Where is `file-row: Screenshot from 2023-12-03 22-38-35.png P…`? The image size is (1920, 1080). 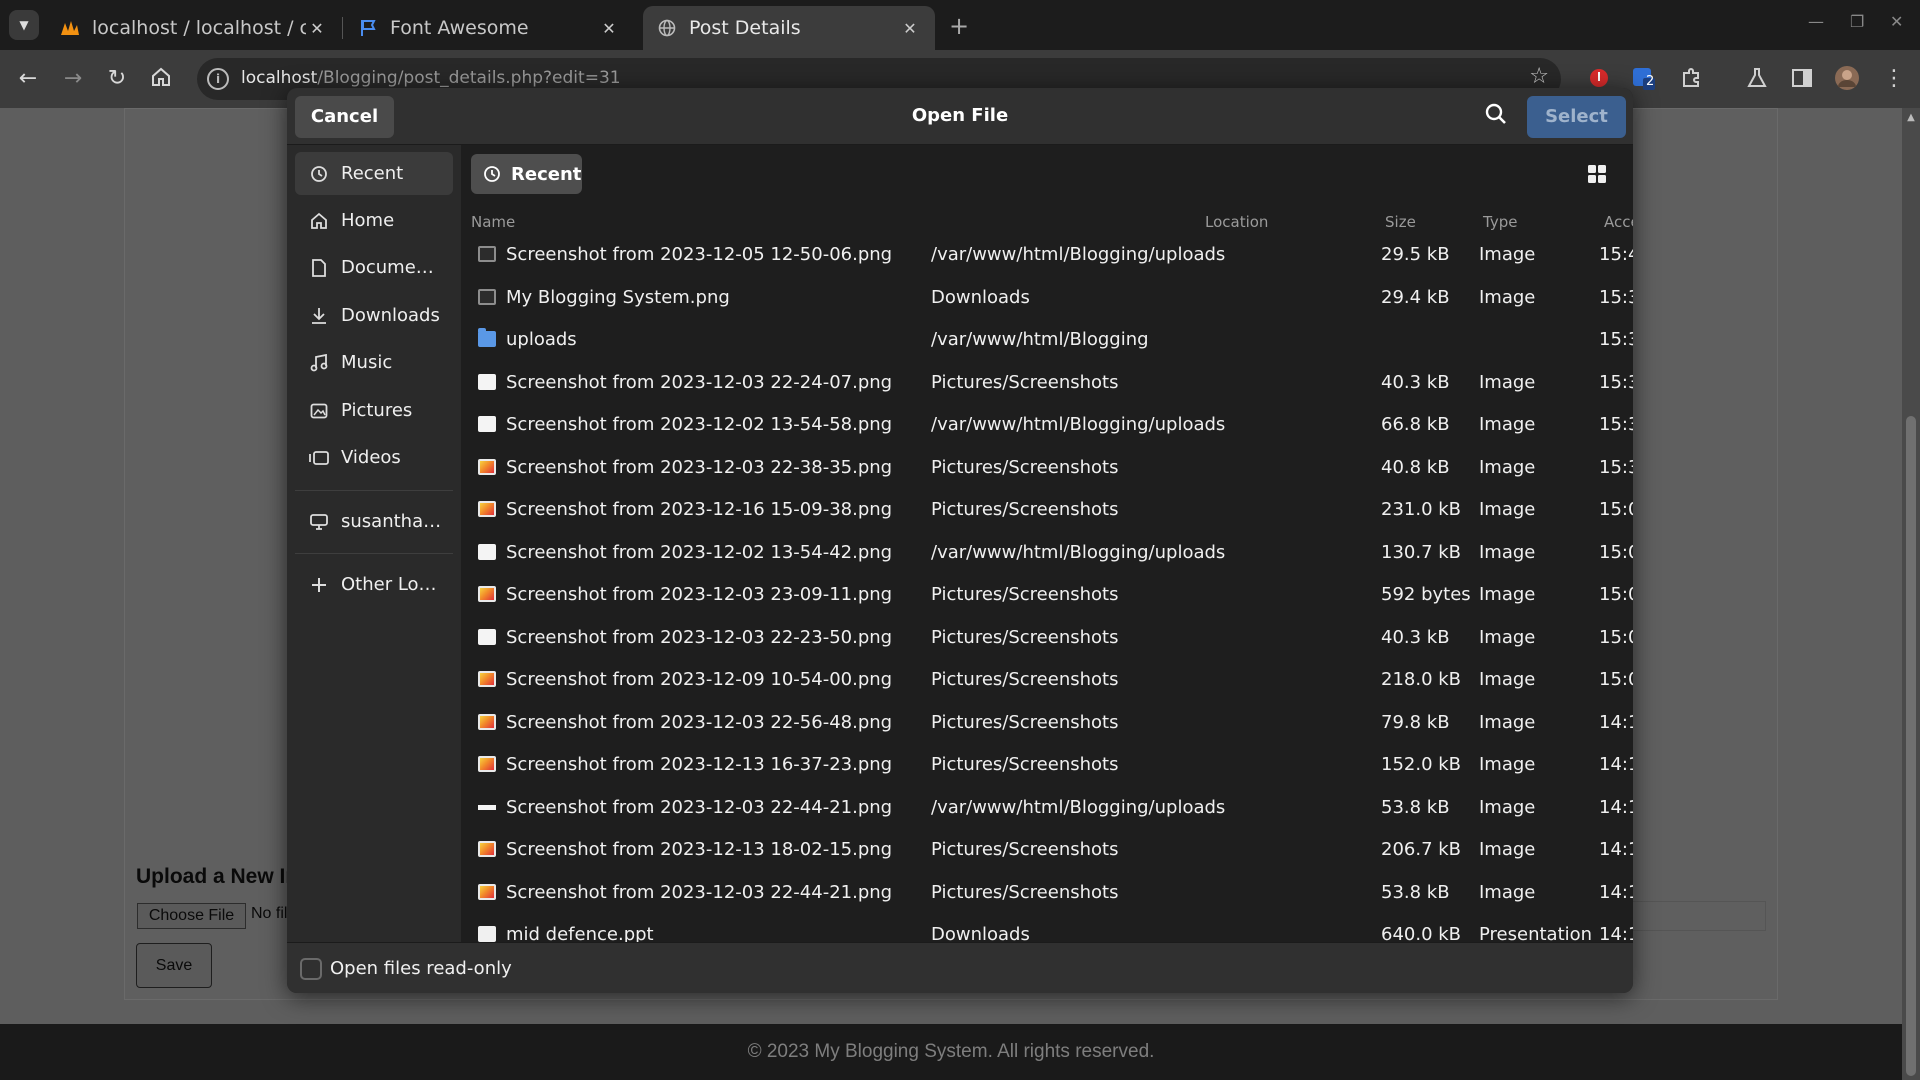 file-row: Screenshot from 2023-12-03 22-38-35.png P… is located at coordinates (1047, 467).